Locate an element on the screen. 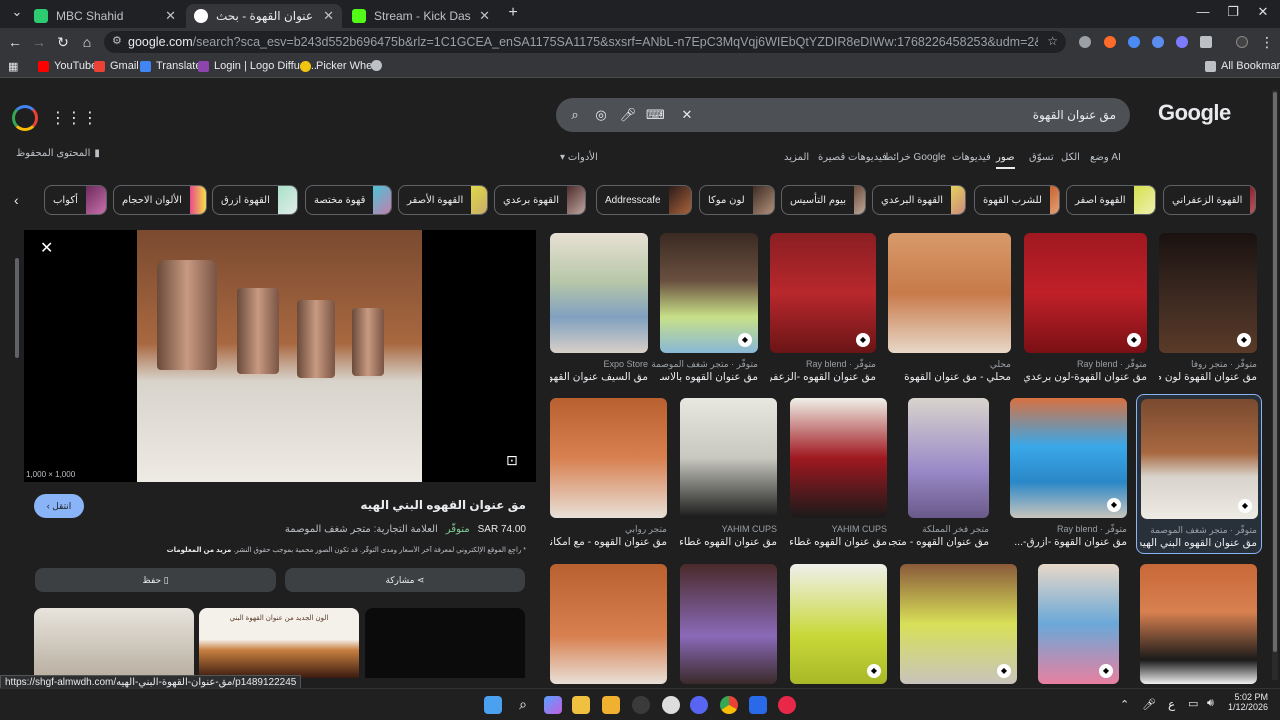 This screenshot has width=1280, height=720. keyboard-icon: ⌨ is located at coordinates (655, 115).